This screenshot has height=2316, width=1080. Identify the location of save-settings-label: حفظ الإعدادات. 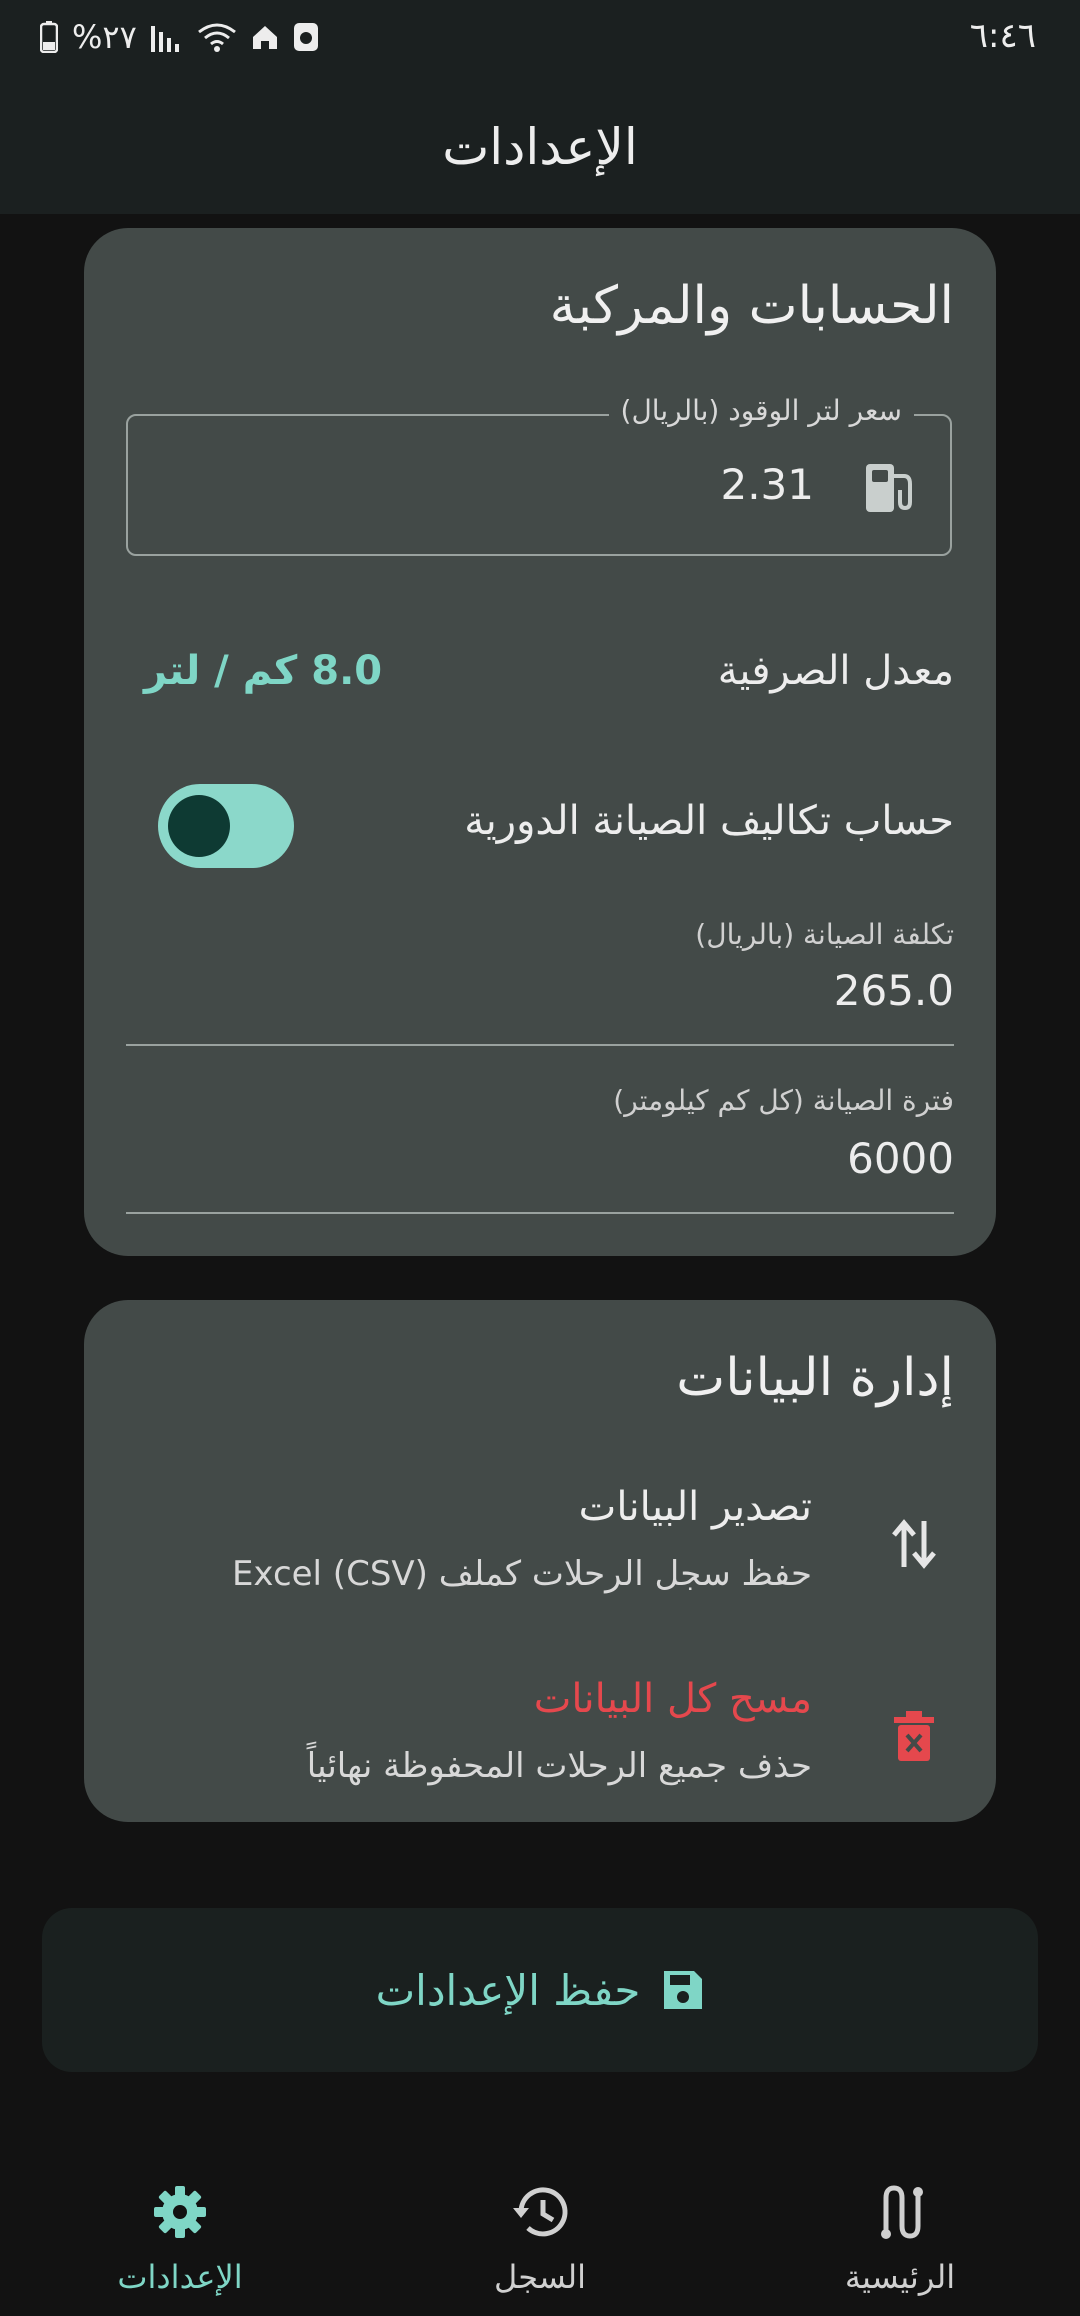
(508, 1990).